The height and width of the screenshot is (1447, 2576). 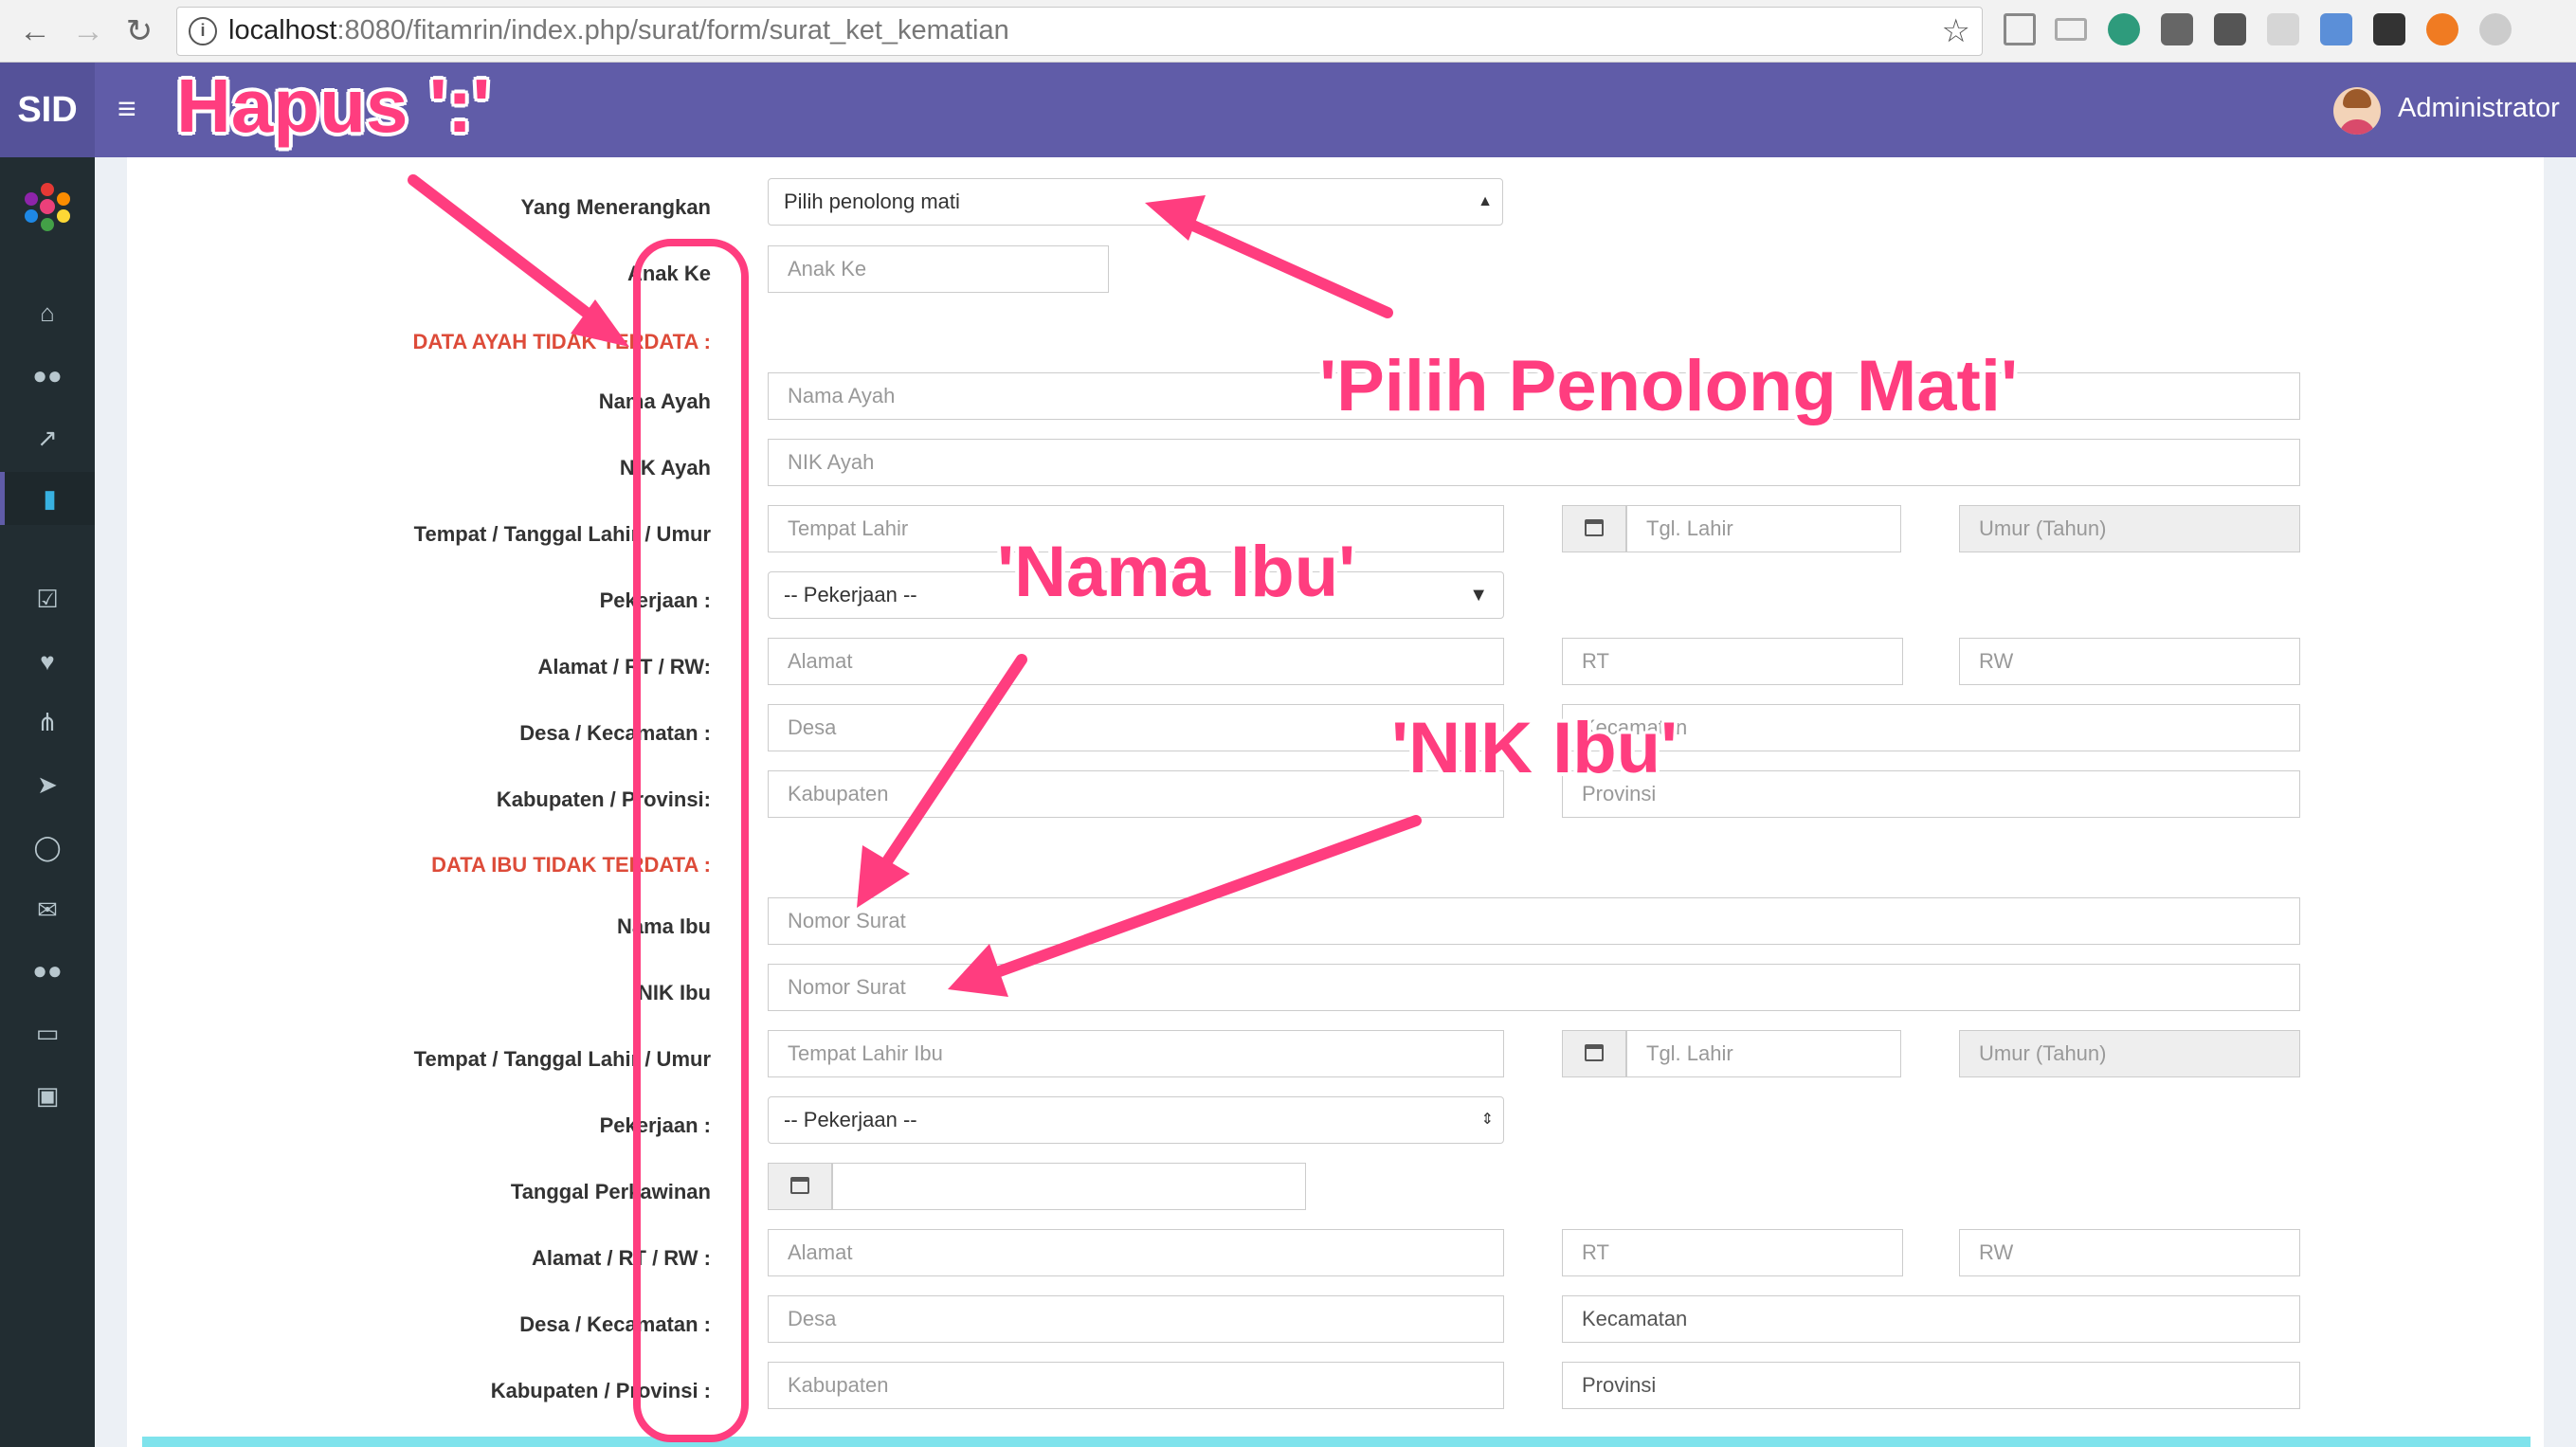 I want to click on app-colorful-logo, so click(x=47, y=207).